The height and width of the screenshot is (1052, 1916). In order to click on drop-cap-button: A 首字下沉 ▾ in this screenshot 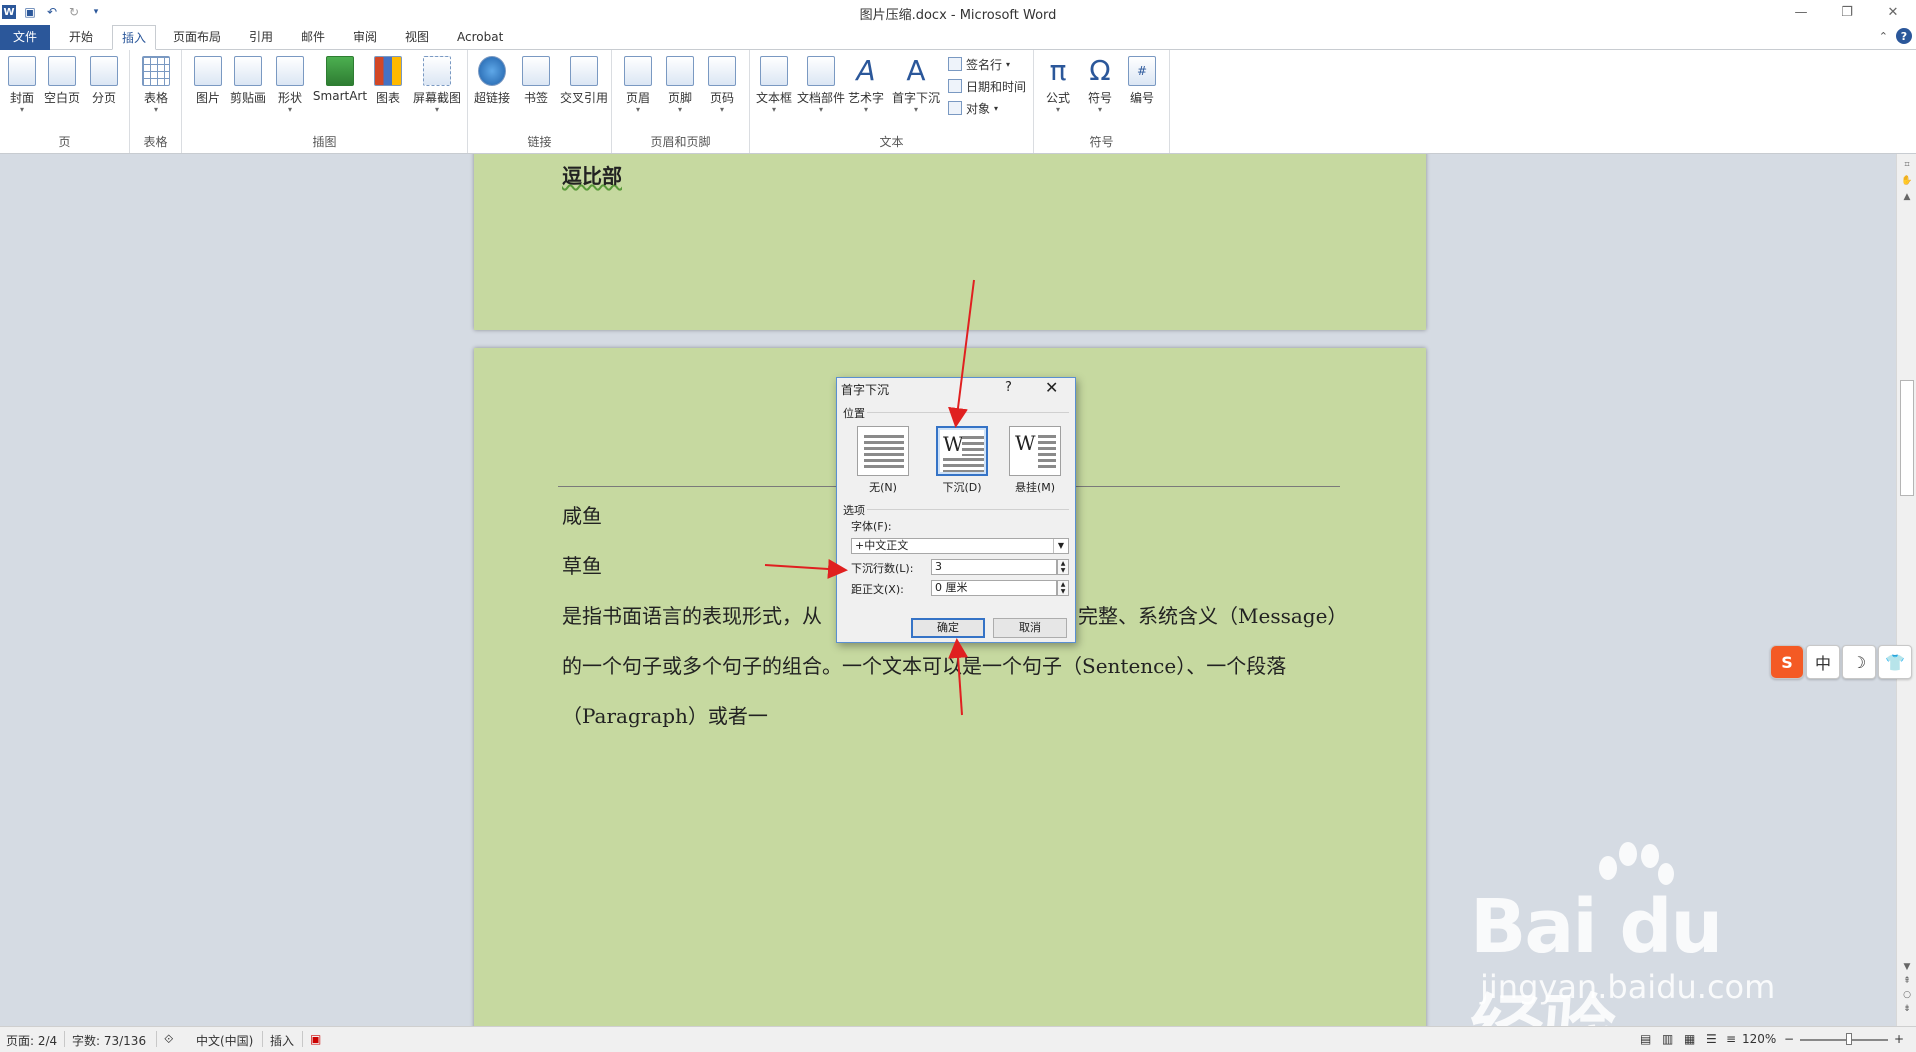, I will do `click(916, 85)`.